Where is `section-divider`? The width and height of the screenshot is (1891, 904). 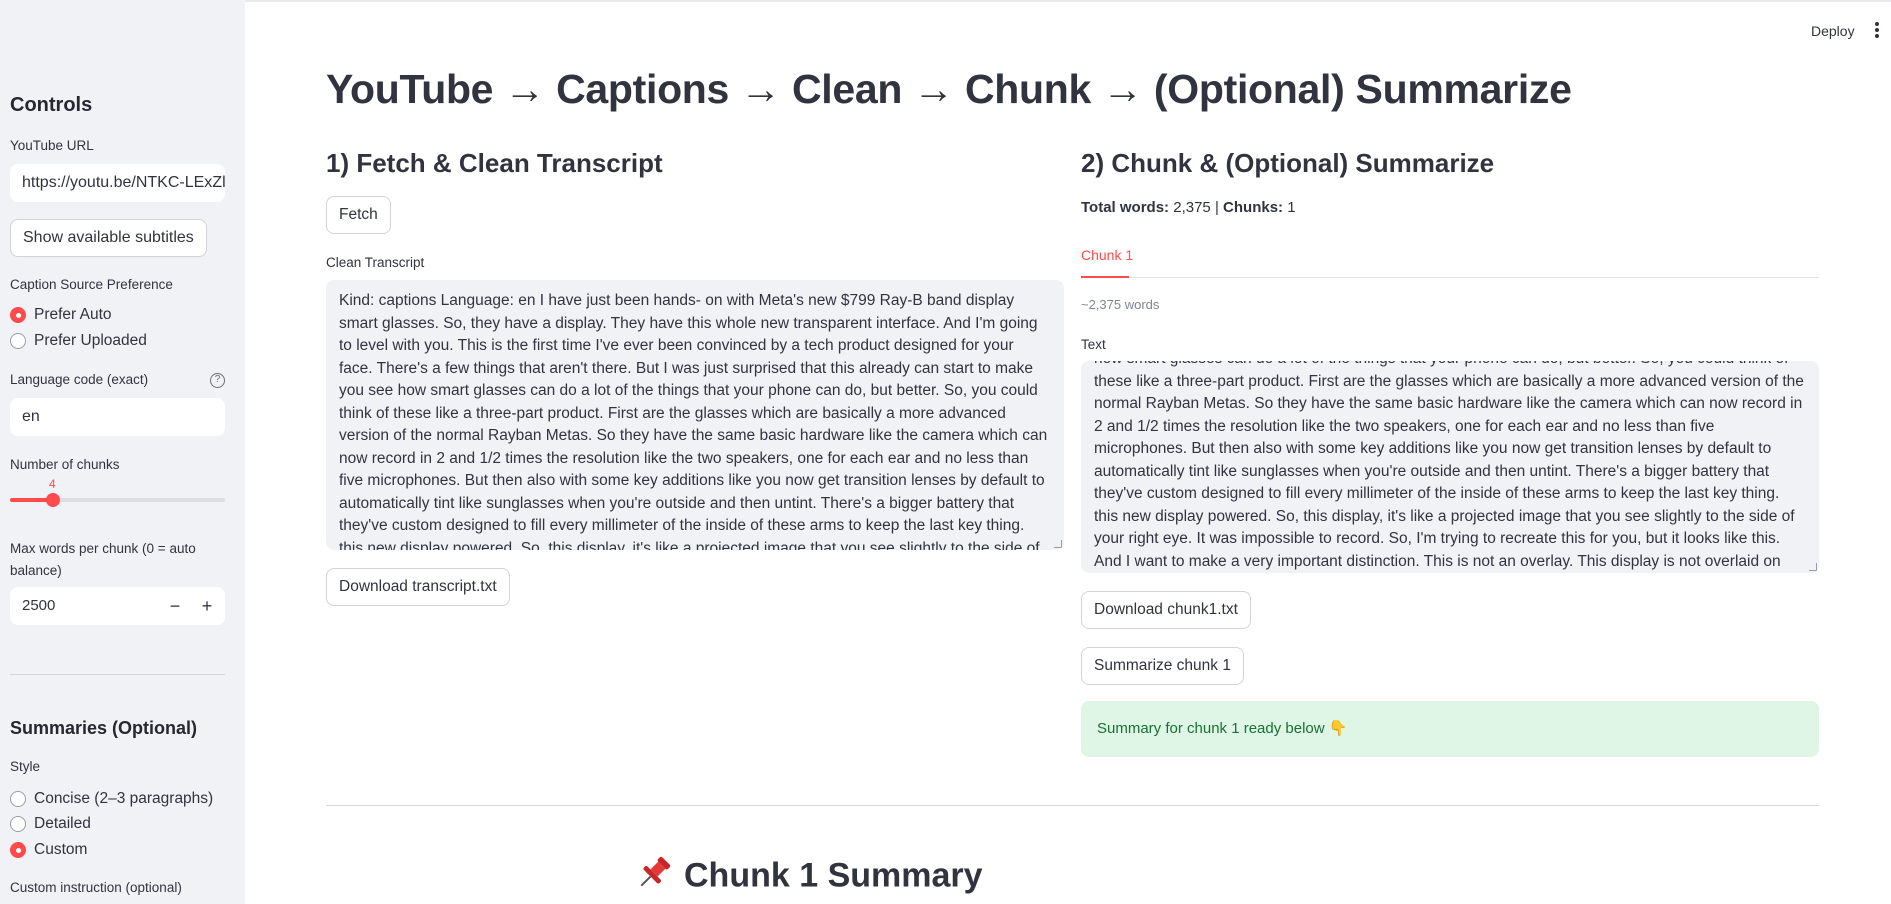 section-divider is located at coordinates (1072, 805).